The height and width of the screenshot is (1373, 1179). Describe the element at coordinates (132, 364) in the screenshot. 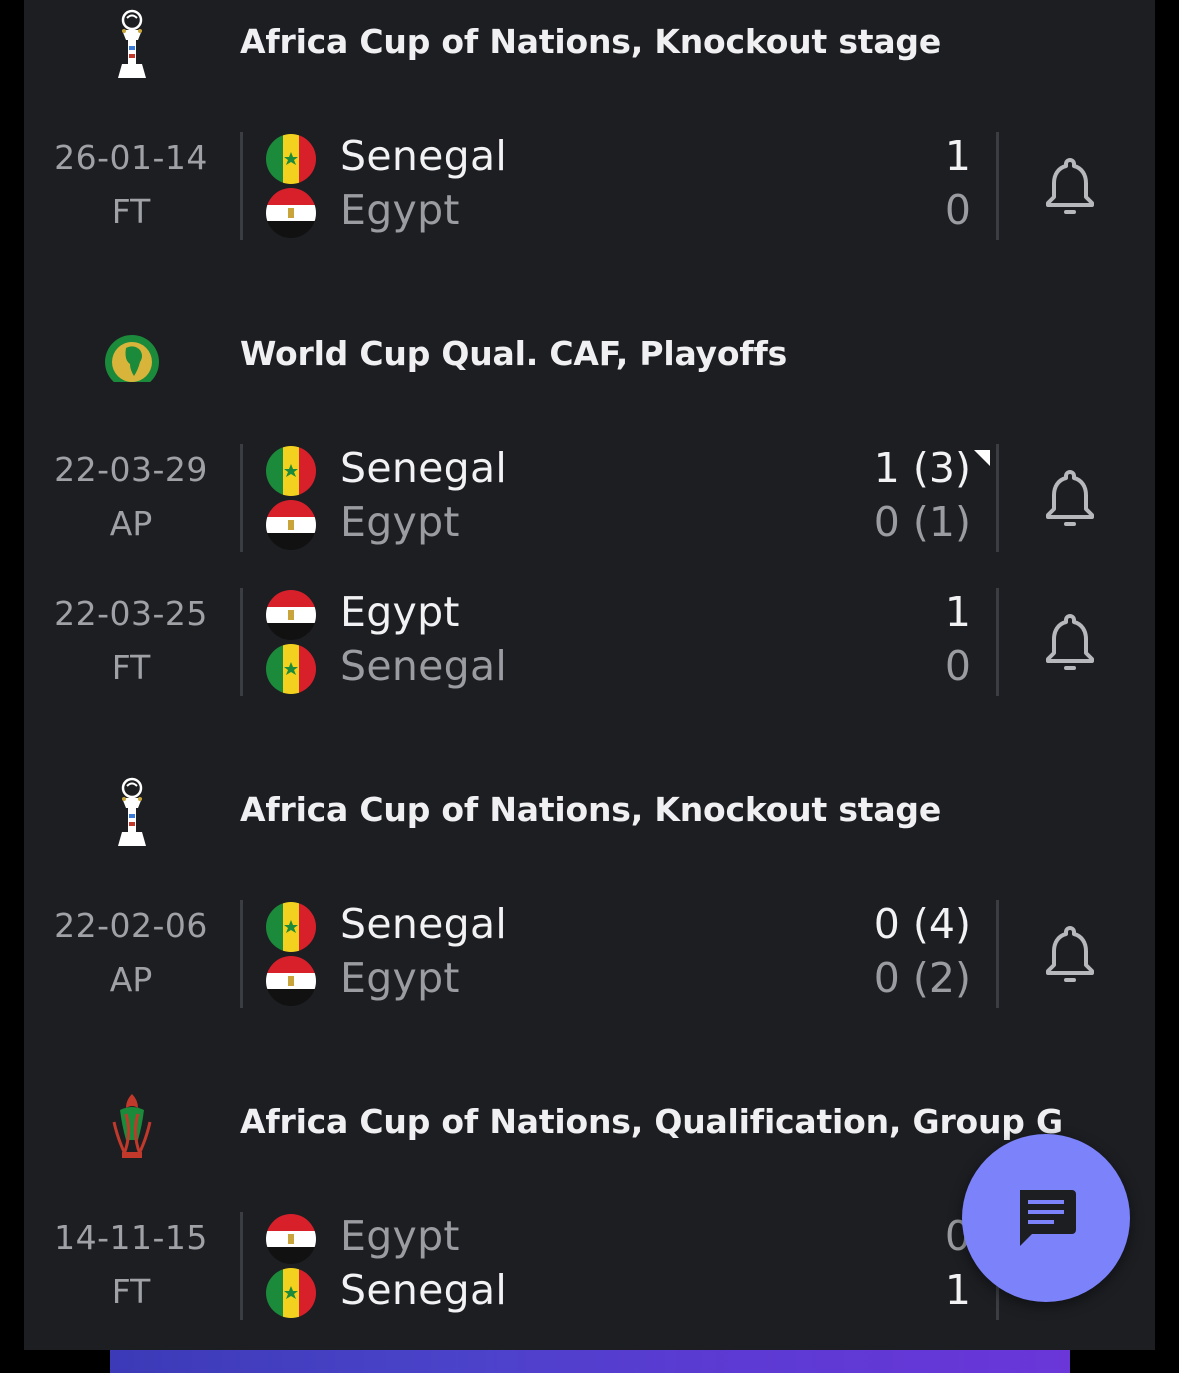

I see `caf-logo-icon` at that location.